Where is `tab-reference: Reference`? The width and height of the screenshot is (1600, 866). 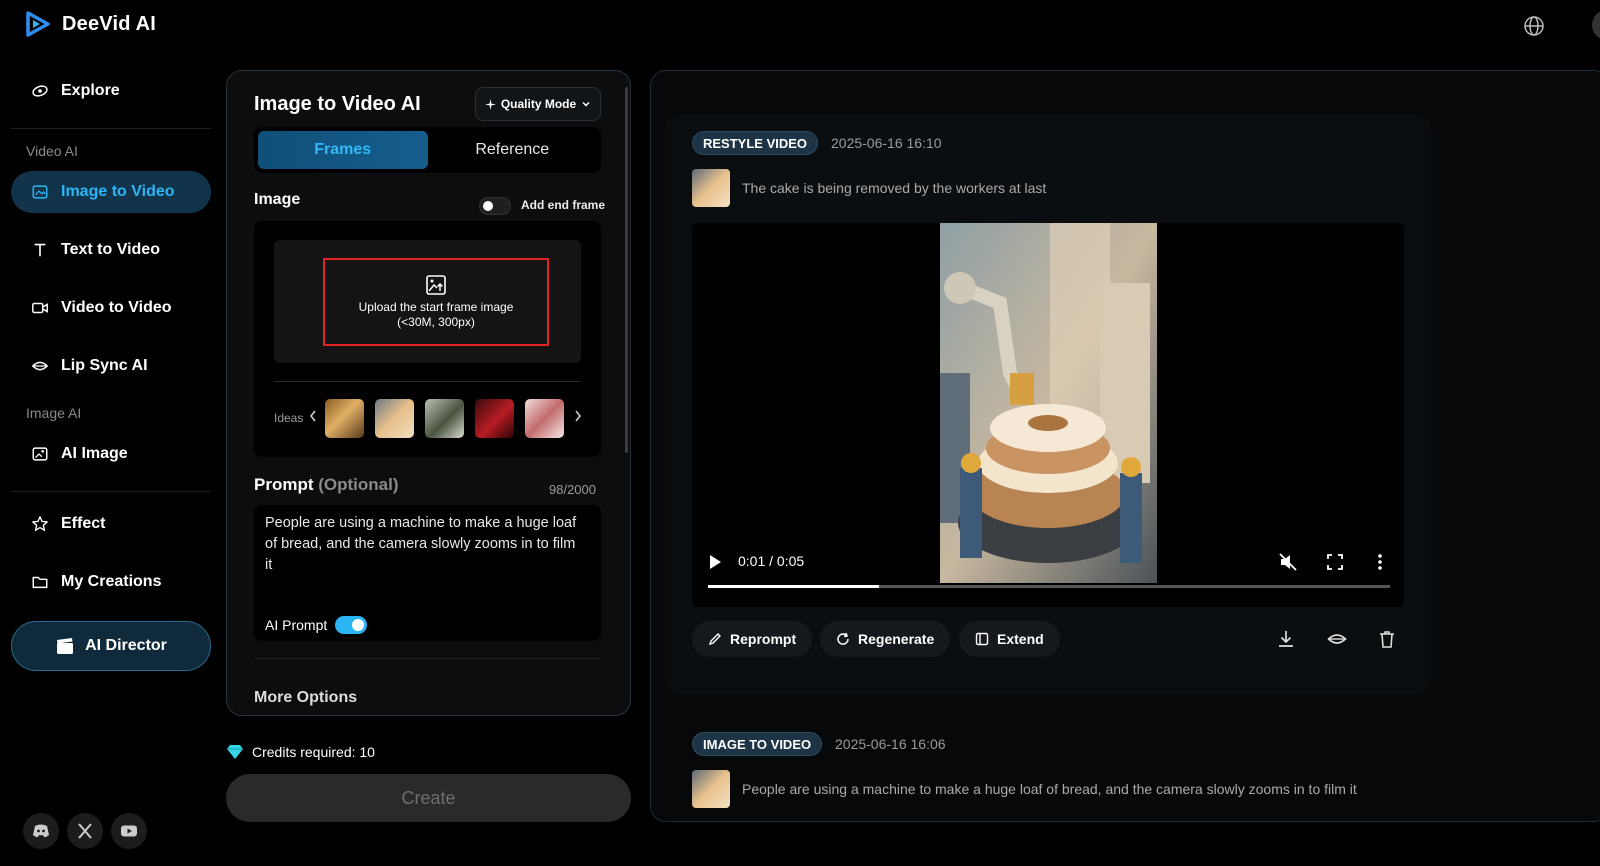 tab-reference: Reference is located at coordinates (513, 150).